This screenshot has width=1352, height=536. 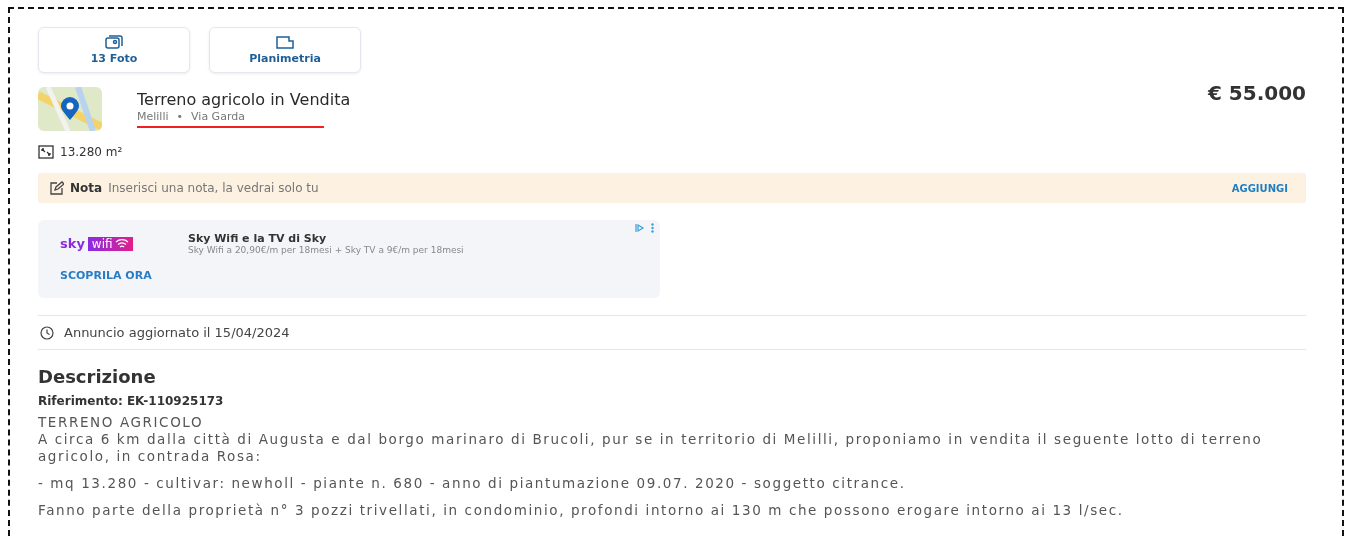 I want to click on location-pin-icon, so click(x=70, y=109).